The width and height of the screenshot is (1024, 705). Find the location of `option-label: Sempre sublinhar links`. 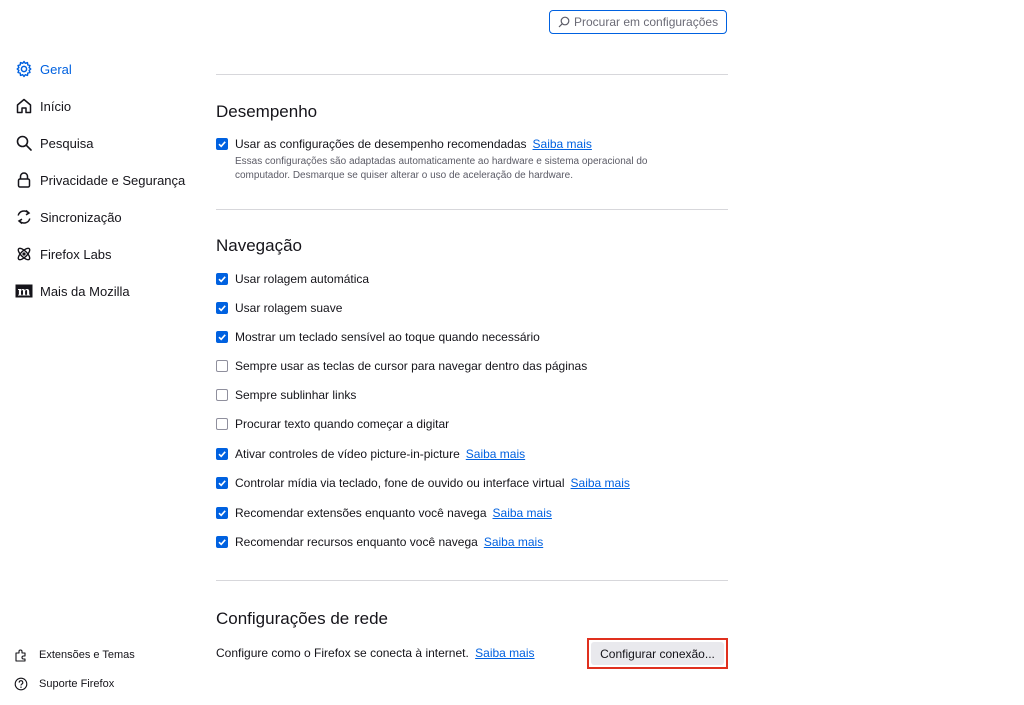

option-label: Sempre sublinhar links is located at coordinates (296, 395).